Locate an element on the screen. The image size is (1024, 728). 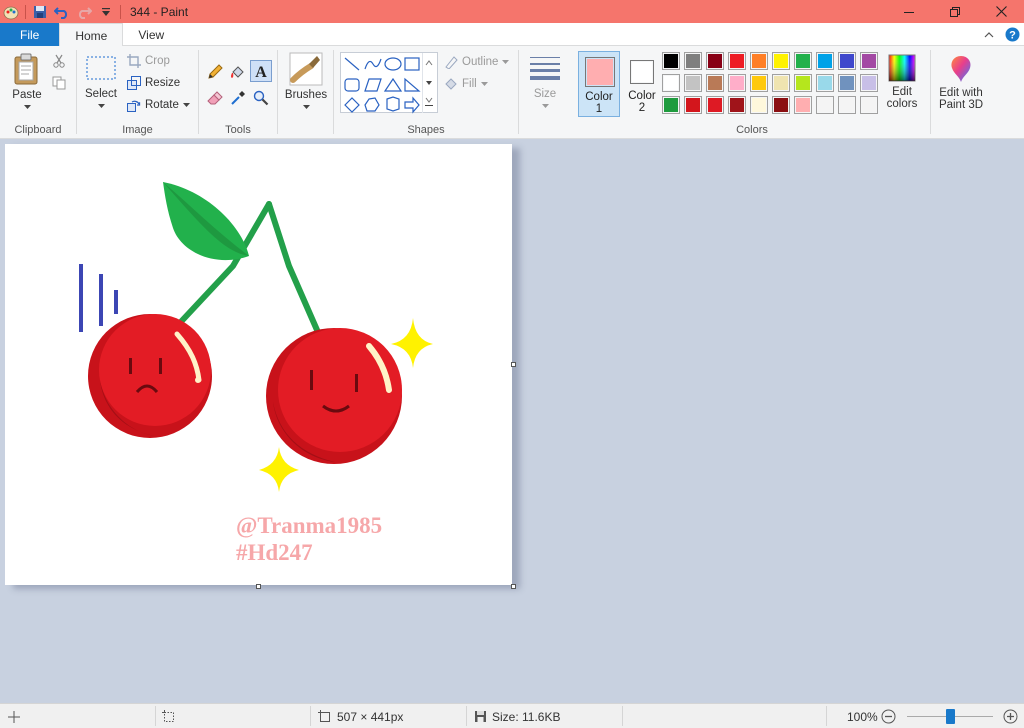
edit-with-paint3d-button: Edit with Paint 3D is located at coordinates (961, 82).